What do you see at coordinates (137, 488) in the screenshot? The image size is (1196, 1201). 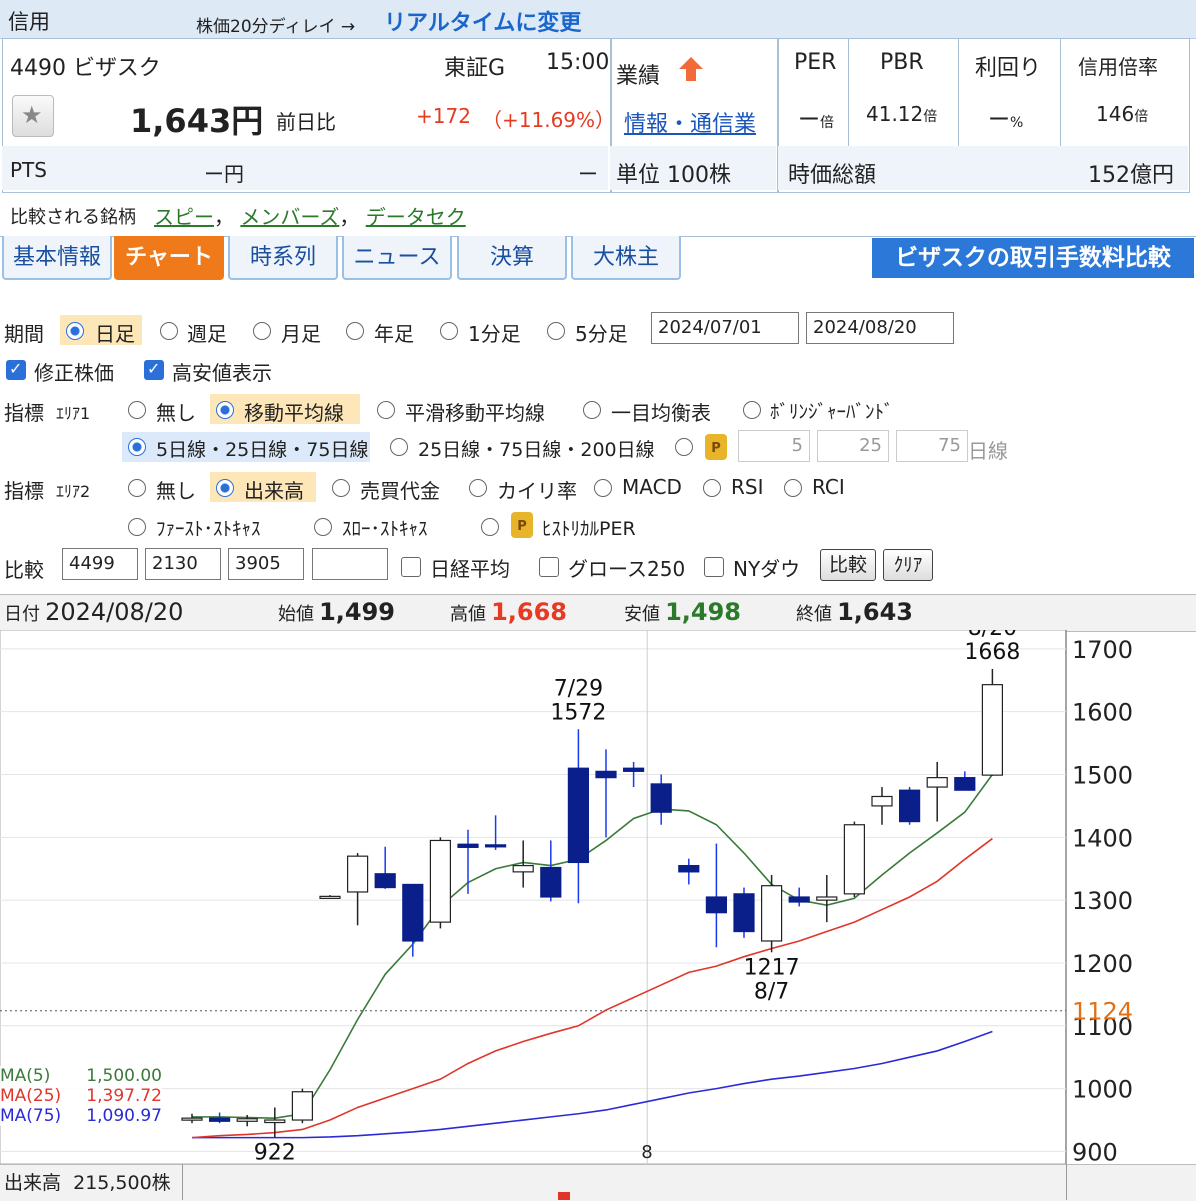 I see `area2-none-radio` at bounding box center [137, 488].